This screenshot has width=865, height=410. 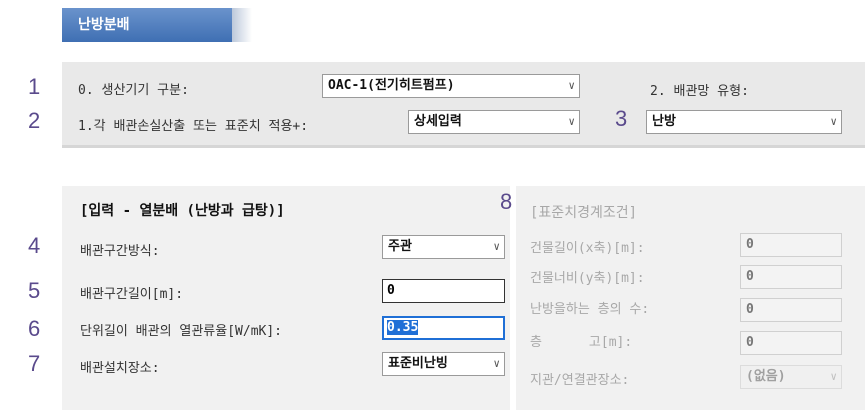 I want to click on section-length-label: 배관구간길이[m]:, so click(x=132, y=294).